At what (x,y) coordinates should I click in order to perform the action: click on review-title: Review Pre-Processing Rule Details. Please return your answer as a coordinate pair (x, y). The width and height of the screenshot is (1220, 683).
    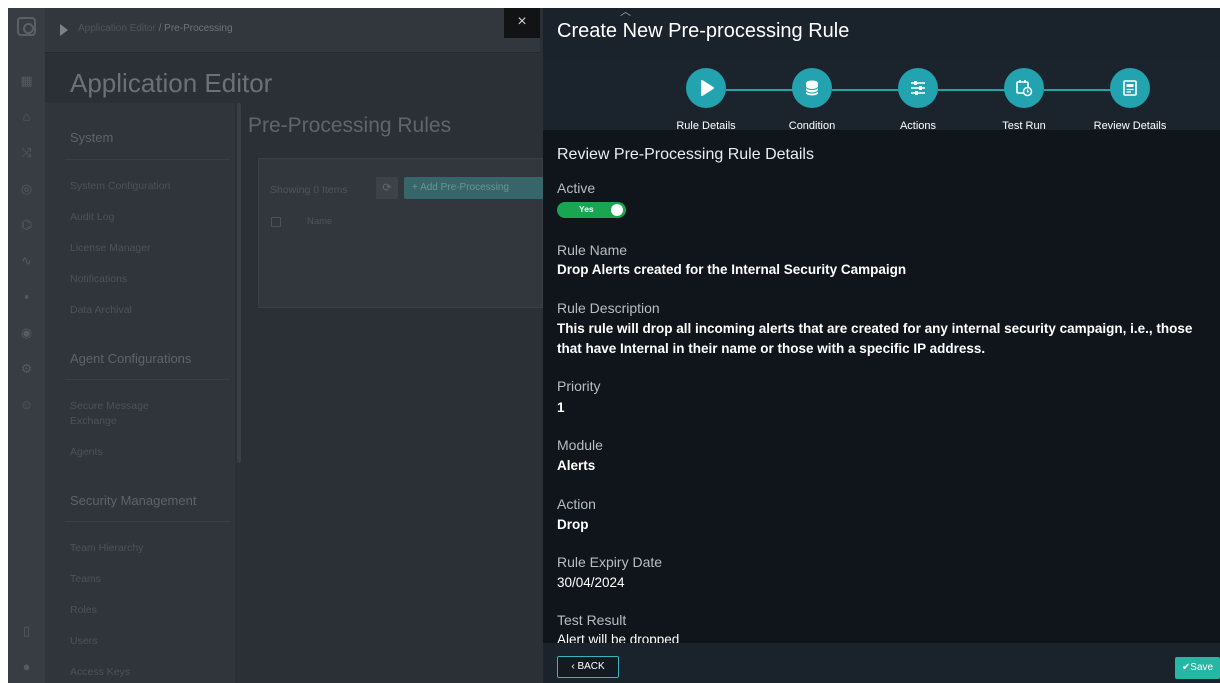
    Looking at the image, I should click on (685, 154).